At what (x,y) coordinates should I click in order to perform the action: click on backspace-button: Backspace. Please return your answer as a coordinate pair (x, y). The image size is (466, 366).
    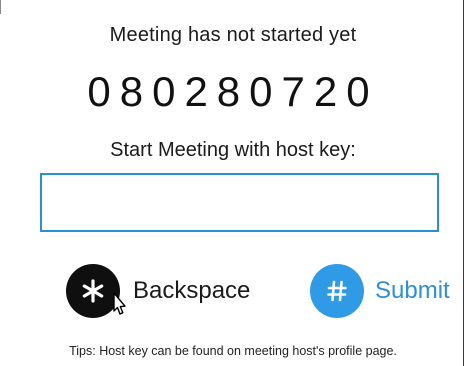
    Looking at the image, I should click on (158, 291).